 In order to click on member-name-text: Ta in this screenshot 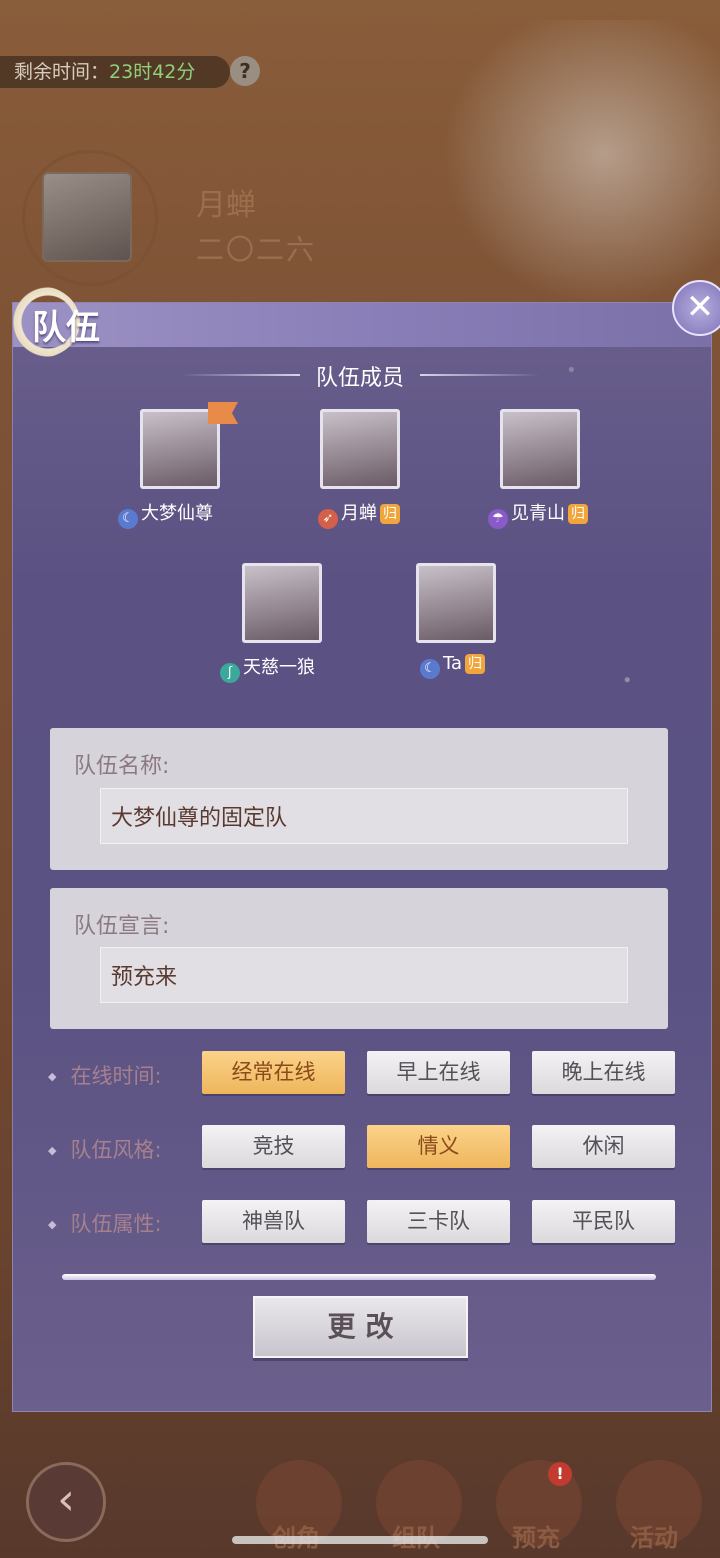, I will do `click(453, 663)`.